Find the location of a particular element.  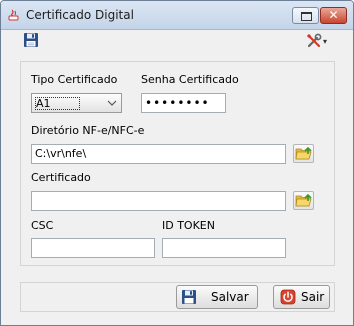

tipo-certificado-value: A1 is located at coordinates (57, 103).